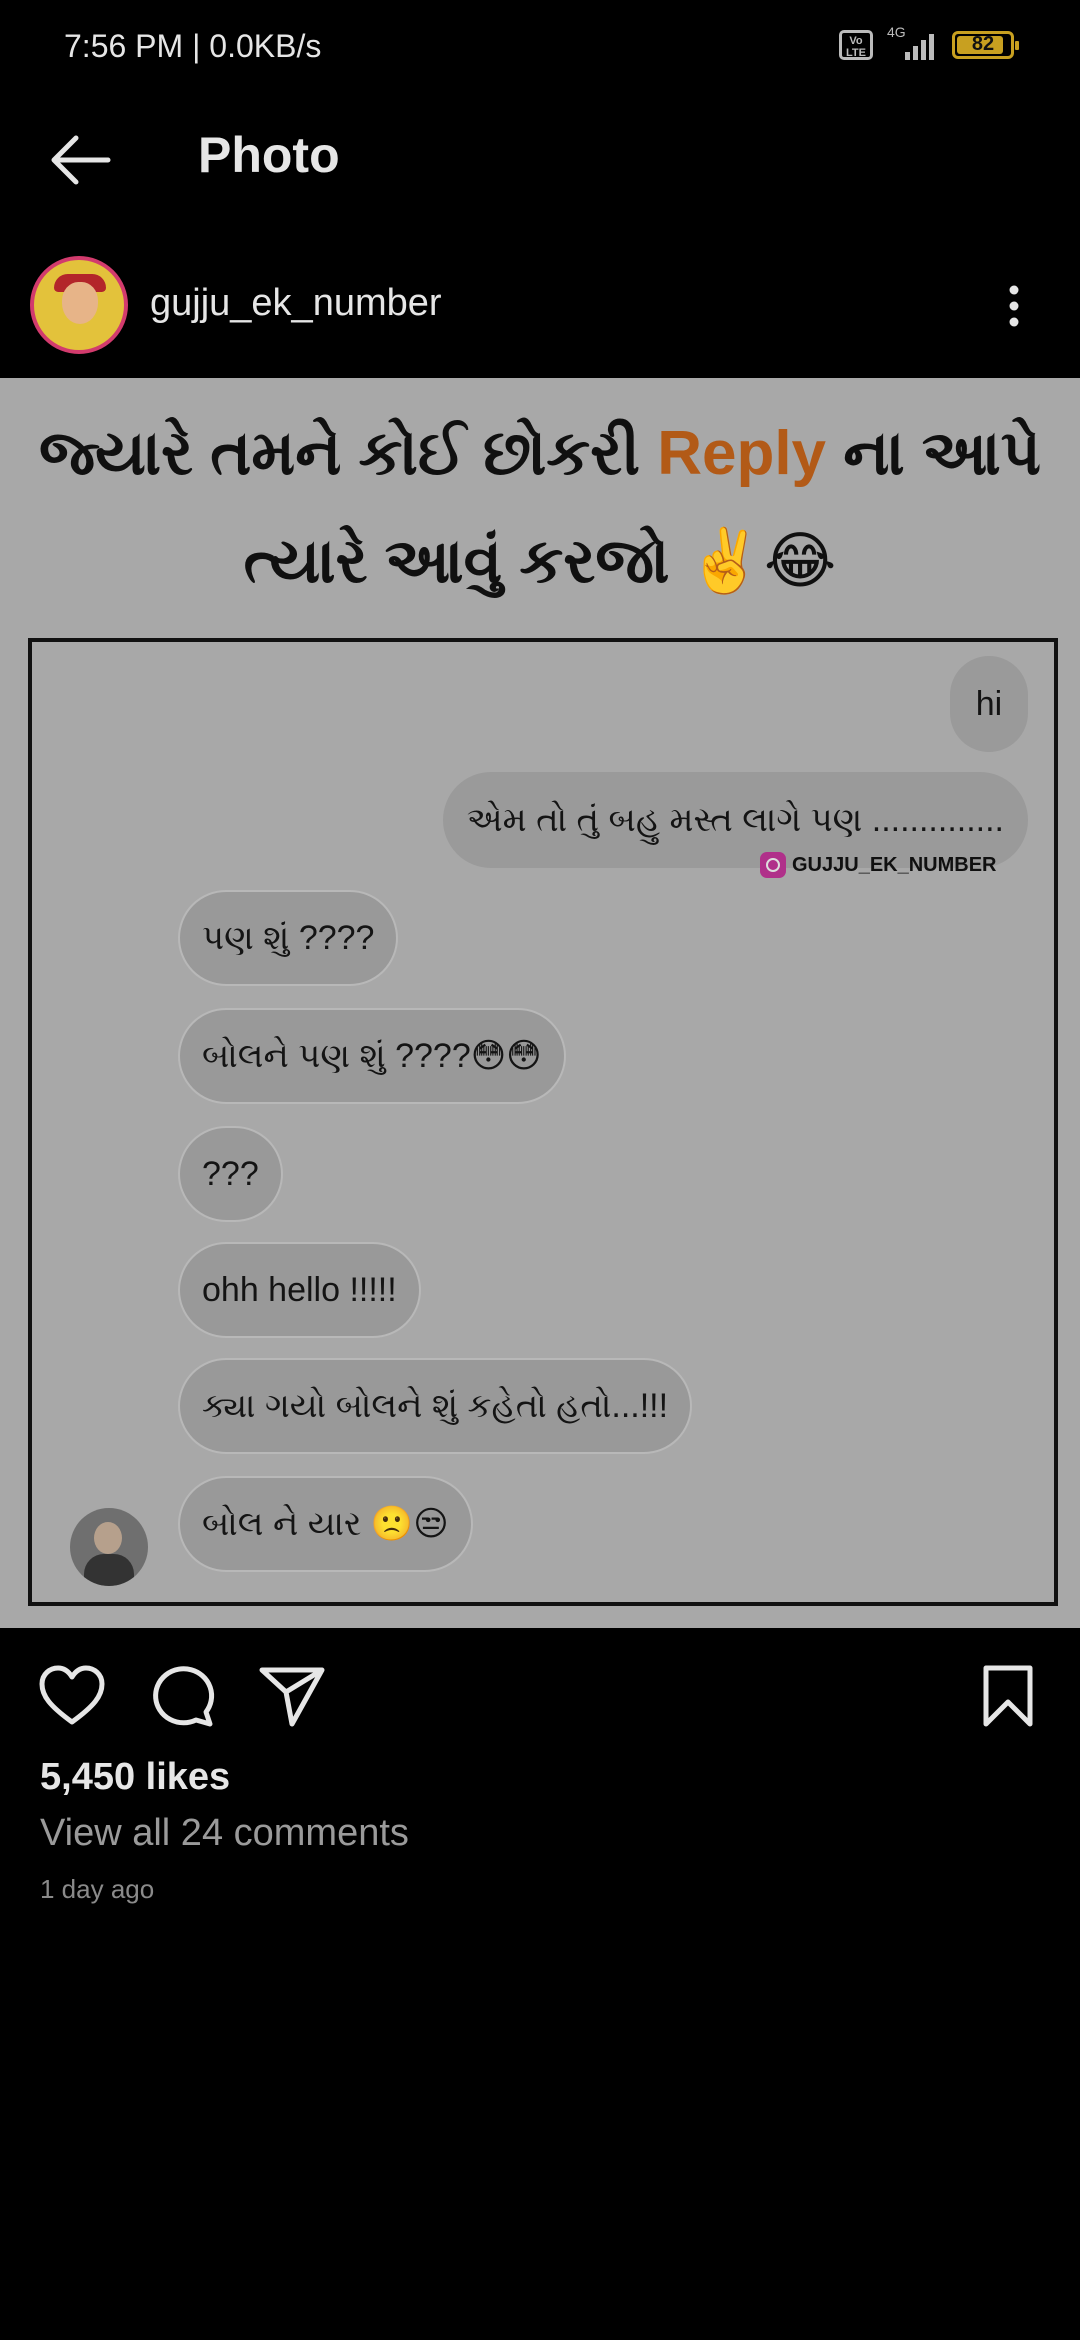 The height and width of the screenshot is (2340, 1080). I want to click on image-headline-line1: જ્યારે તમને કોઈ છોકરી Reply ના આપે, so click(540, 453).